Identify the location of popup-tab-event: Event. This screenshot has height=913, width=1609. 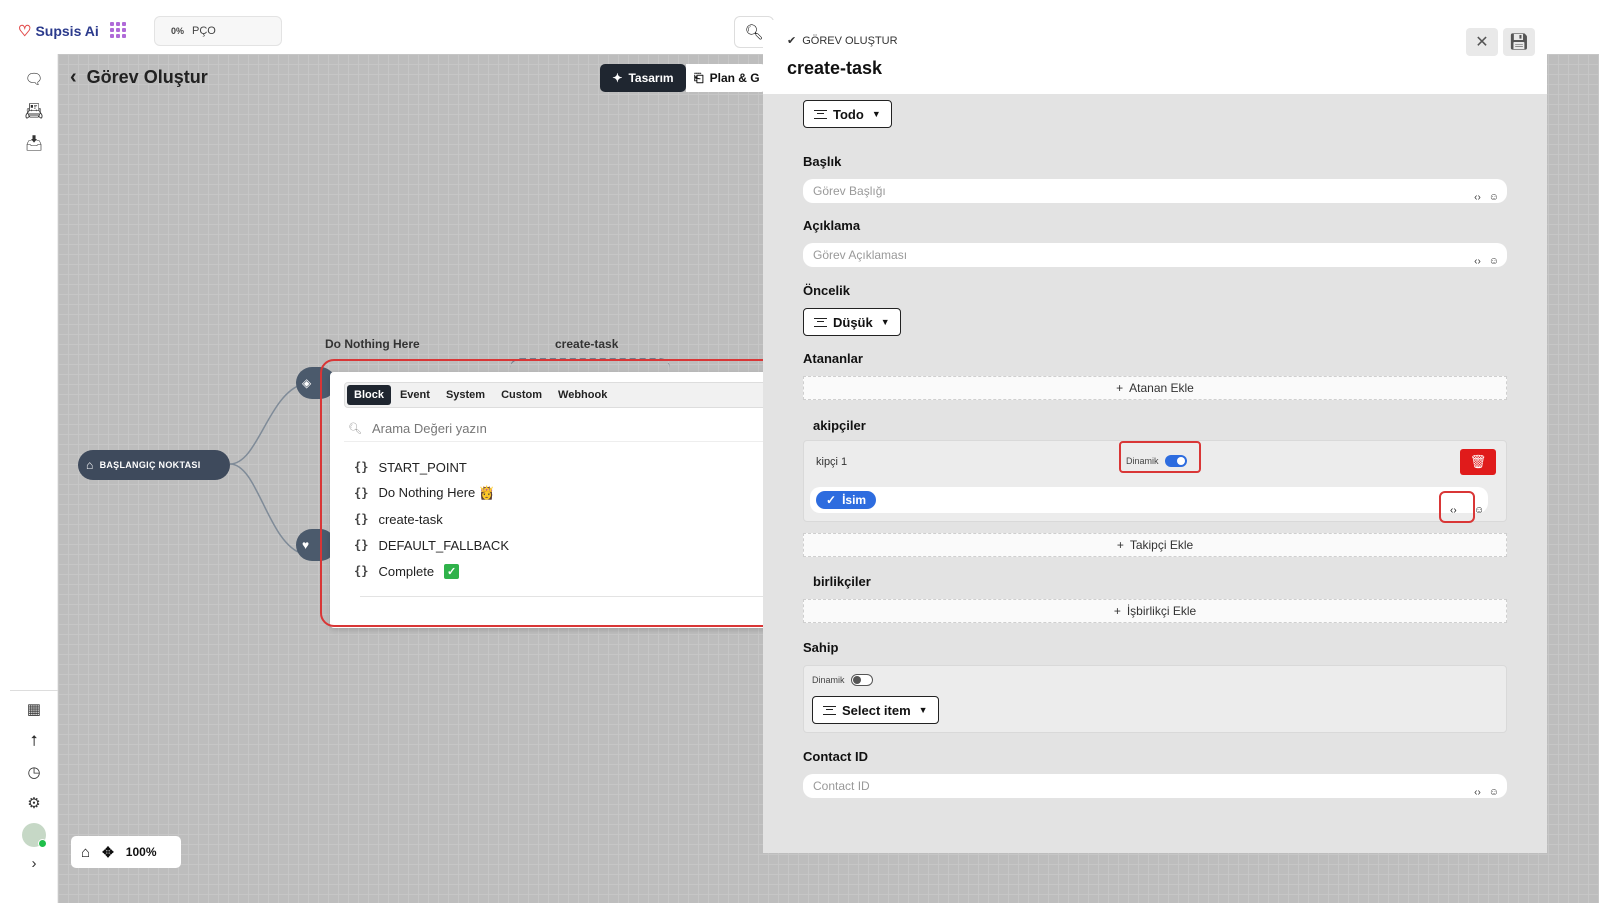
(415, 395).